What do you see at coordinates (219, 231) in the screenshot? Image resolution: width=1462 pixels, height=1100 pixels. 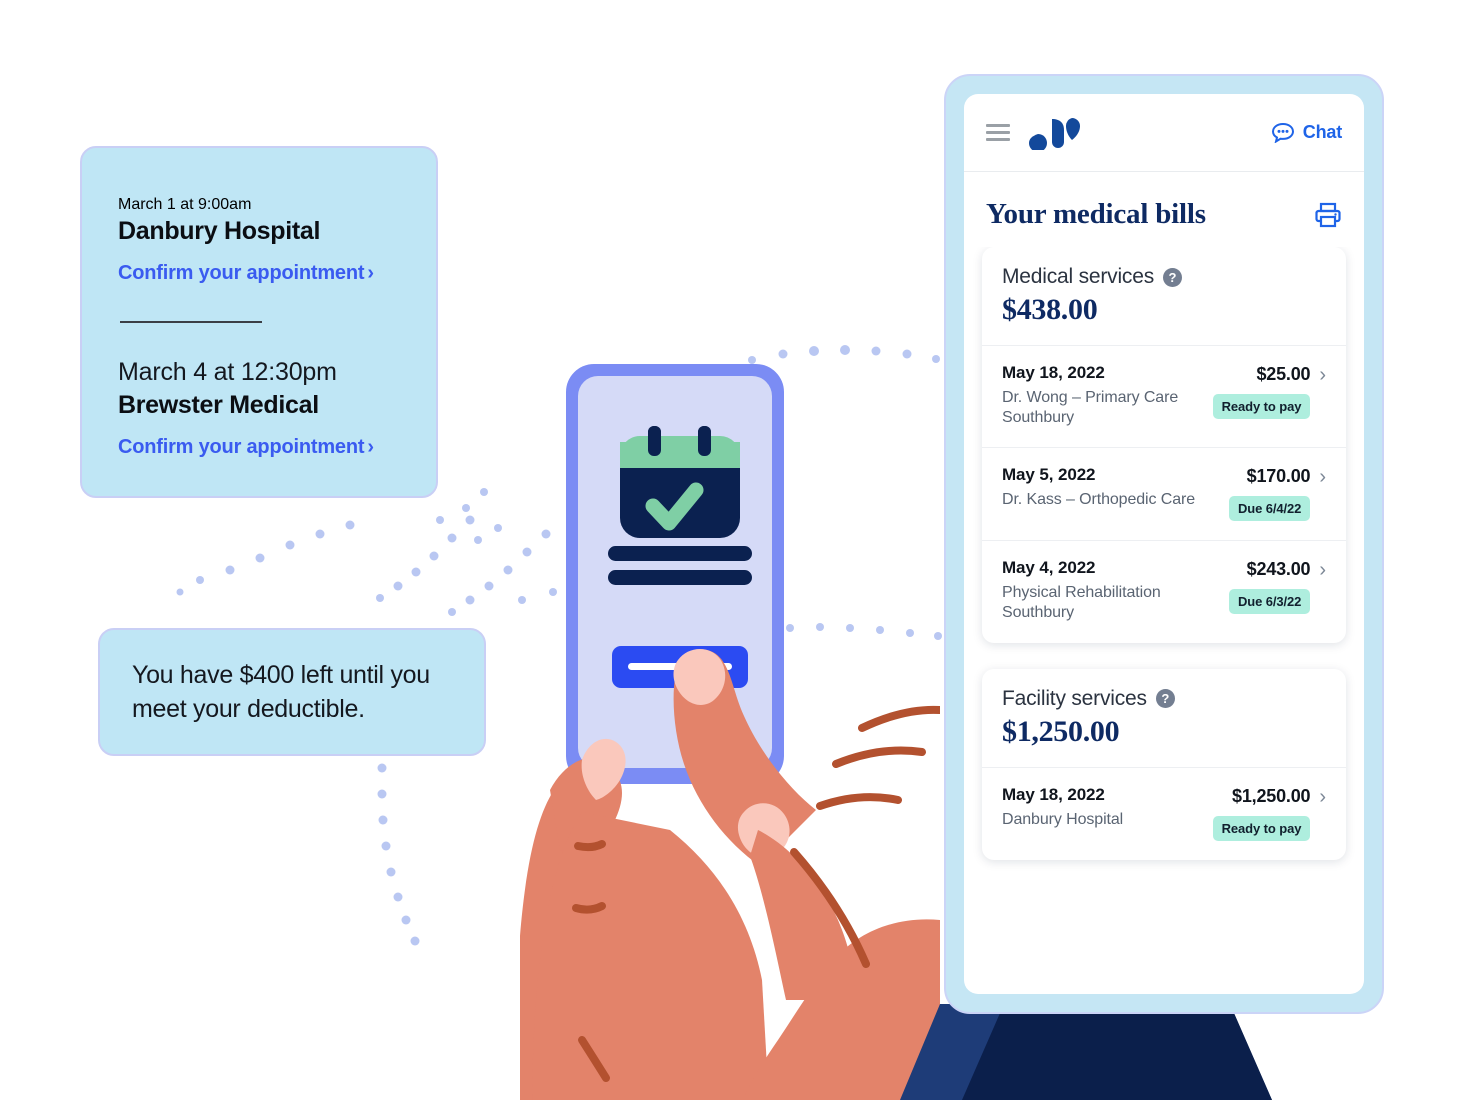 I see `appointment-location: Danbury Hospital` at bounding box center [219, 231].